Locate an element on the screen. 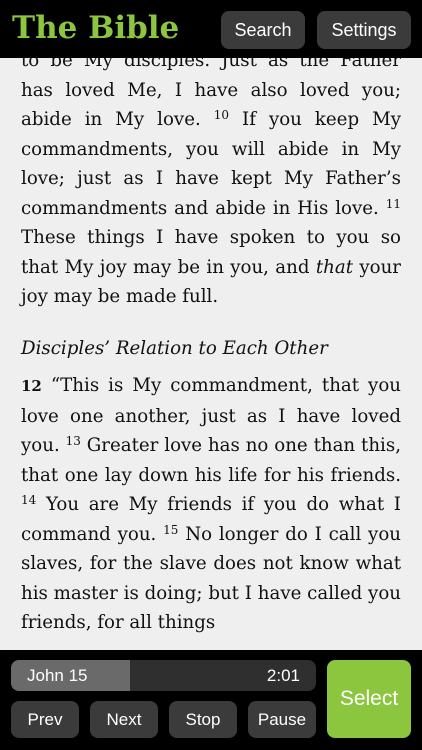 The height and width of the screenshot is (750, 422). verse-text-italic: that is located at coordinates (334, 267).